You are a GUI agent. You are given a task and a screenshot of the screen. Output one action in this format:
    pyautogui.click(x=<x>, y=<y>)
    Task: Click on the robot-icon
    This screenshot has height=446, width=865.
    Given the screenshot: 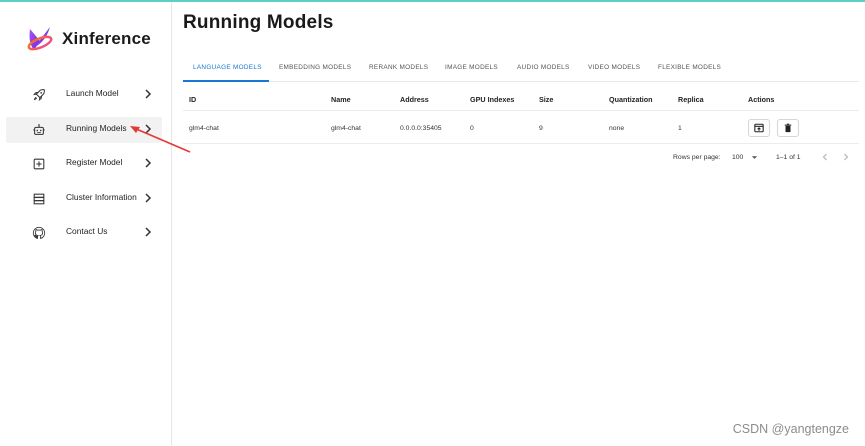 What is the action you would take?
    pyautogui.click(x=39, y=130)
    